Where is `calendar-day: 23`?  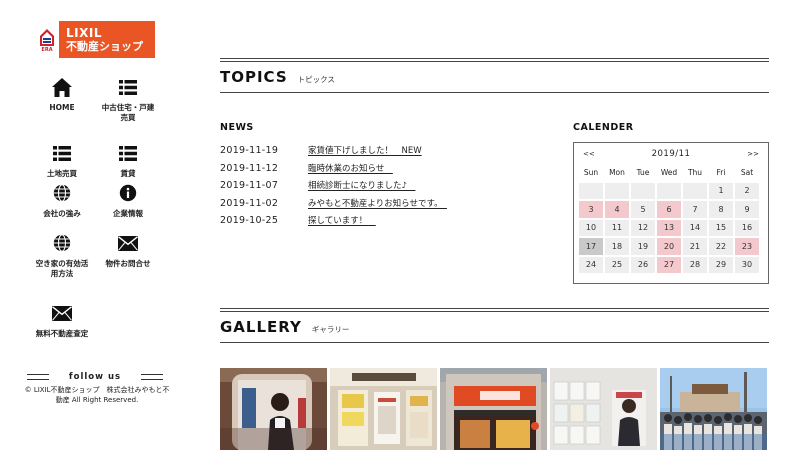 calendar-day: 23 is located at coordinates (747, 246).